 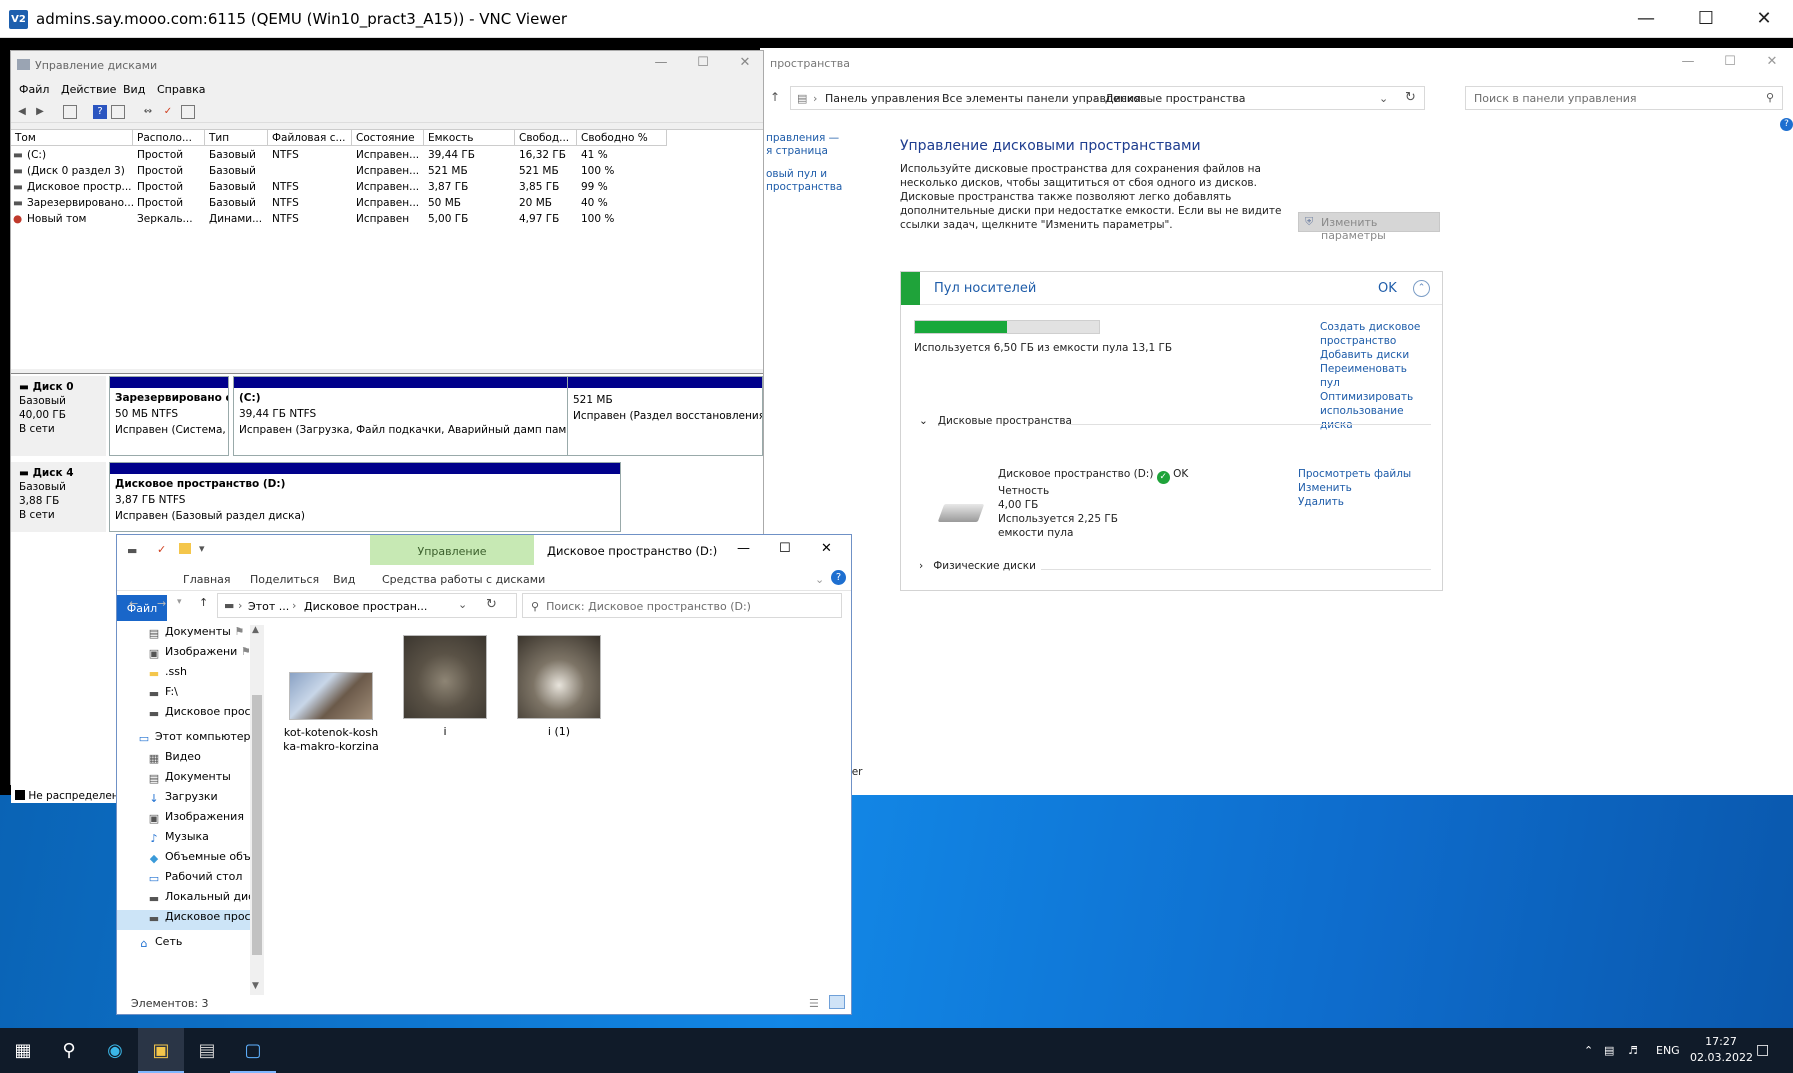 What do you see at coordinates (181, 89) in the screenshot?
I see `menu-help: Справка` at bounding box center [181, 89].